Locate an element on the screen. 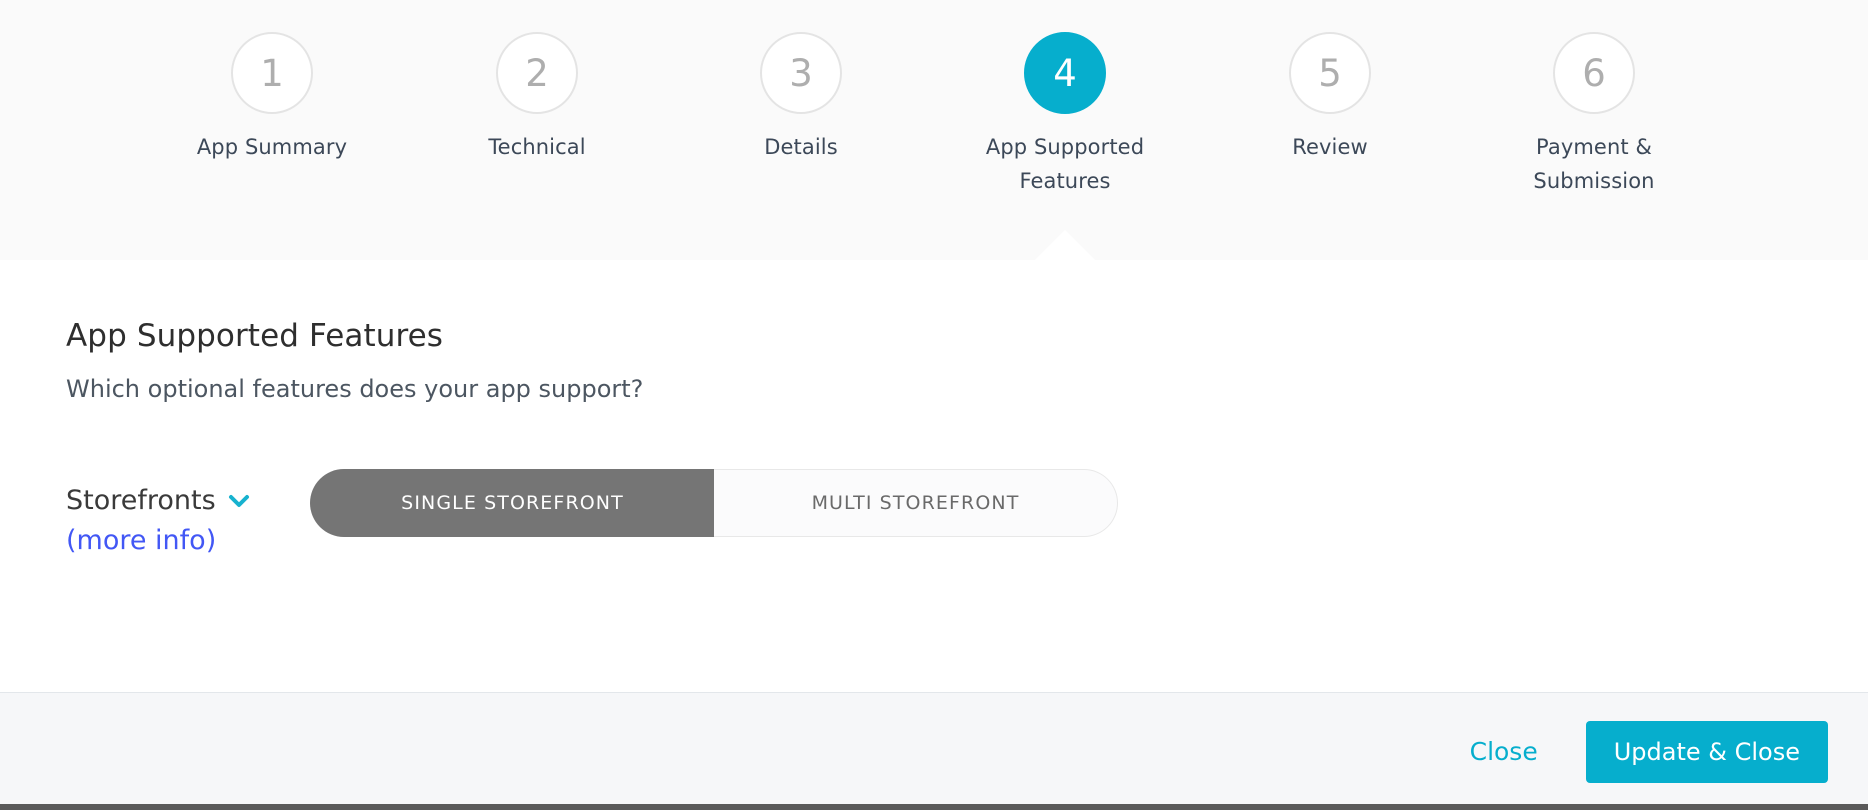 The height and width of the screenshot is (810, 1868). step-label-4: App Supported Features is located at coordinates (1065, 164).